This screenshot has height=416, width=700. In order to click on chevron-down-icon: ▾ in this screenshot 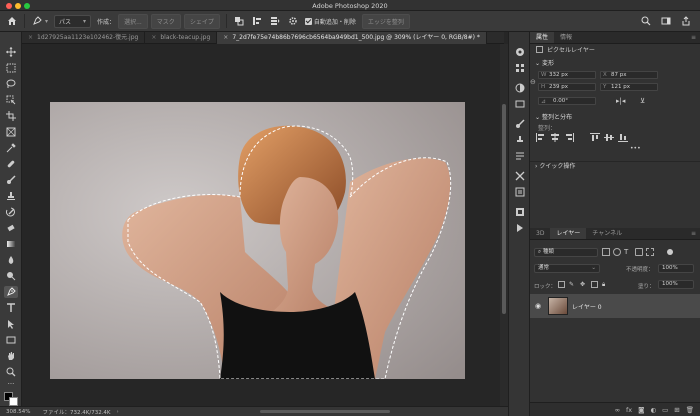, I will do `click(46, 21)`.